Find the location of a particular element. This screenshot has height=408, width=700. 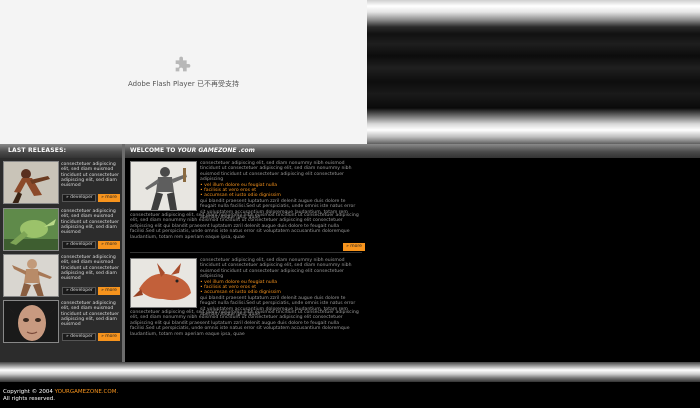

feature-divider is located at coordinates (246, 252).